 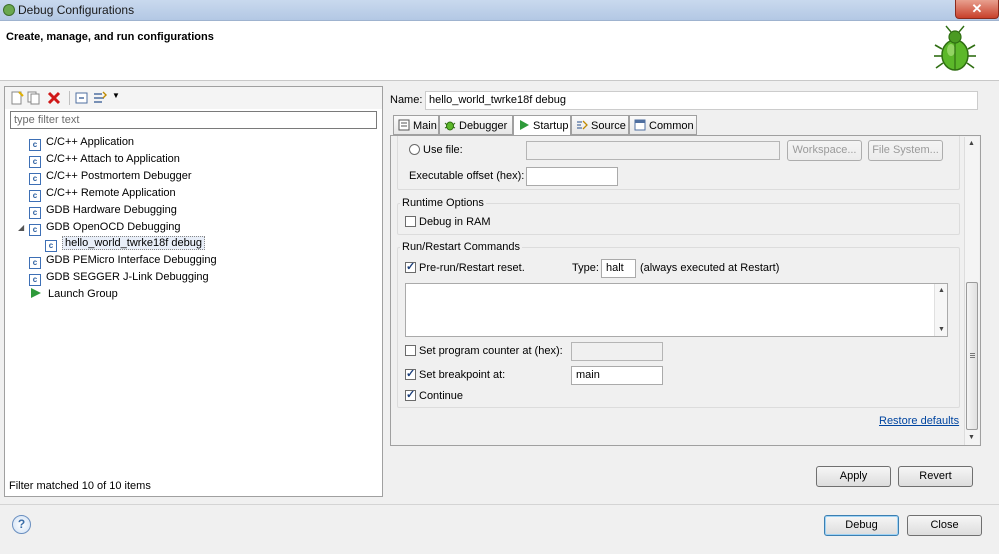 What do you see at coordinates (100, 98) in the screenshot?
I see `filter-config-icon` at bounding box center [100, 98].